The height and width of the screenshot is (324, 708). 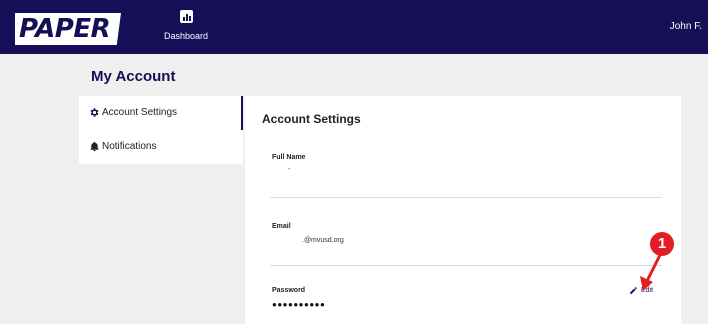 What do you see at coordinates (651, 272) in the screenshot?
I see `annotation-arrow` at bounding box center [651, 272].